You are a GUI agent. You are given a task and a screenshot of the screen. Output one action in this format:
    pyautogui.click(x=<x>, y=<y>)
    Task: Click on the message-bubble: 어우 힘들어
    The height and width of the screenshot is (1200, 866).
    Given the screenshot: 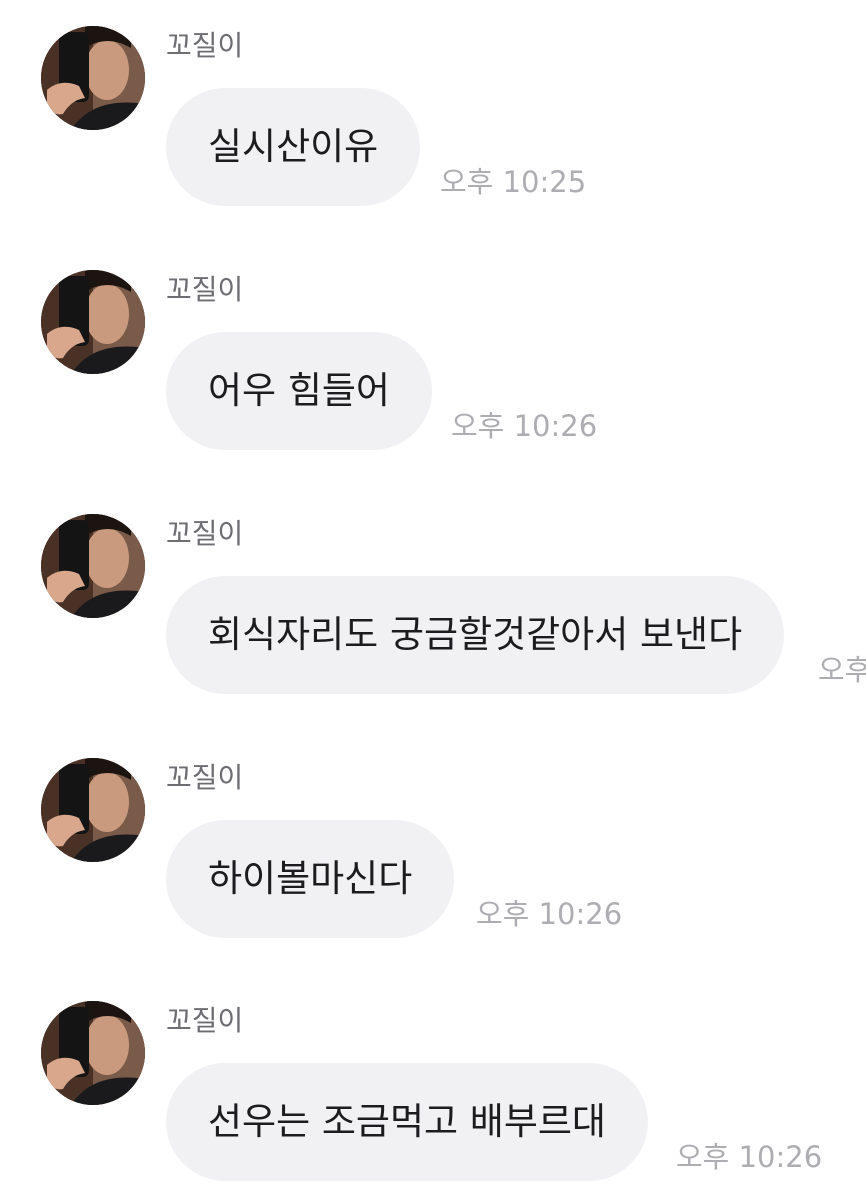 What is the action you would take?
    pyautogui.click(x=299, y=391)
    